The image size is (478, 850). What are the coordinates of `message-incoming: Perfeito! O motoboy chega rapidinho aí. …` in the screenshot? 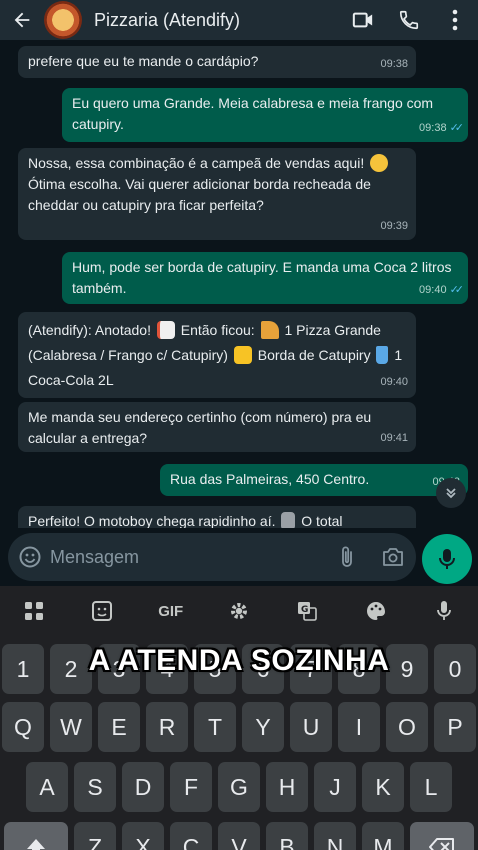 It's located at (217, 517).